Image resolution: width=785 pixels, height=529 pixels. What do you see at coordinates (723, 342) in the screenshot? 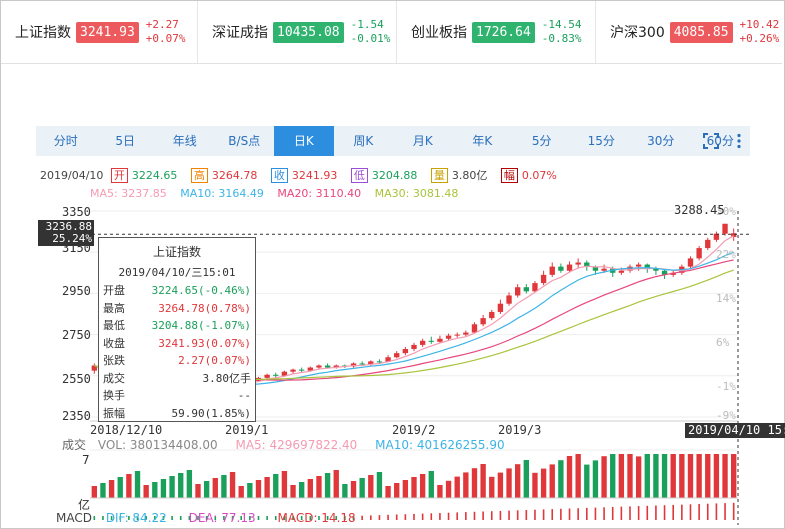
I see `pct-tick: 6%` at bounding box center [723, 342].